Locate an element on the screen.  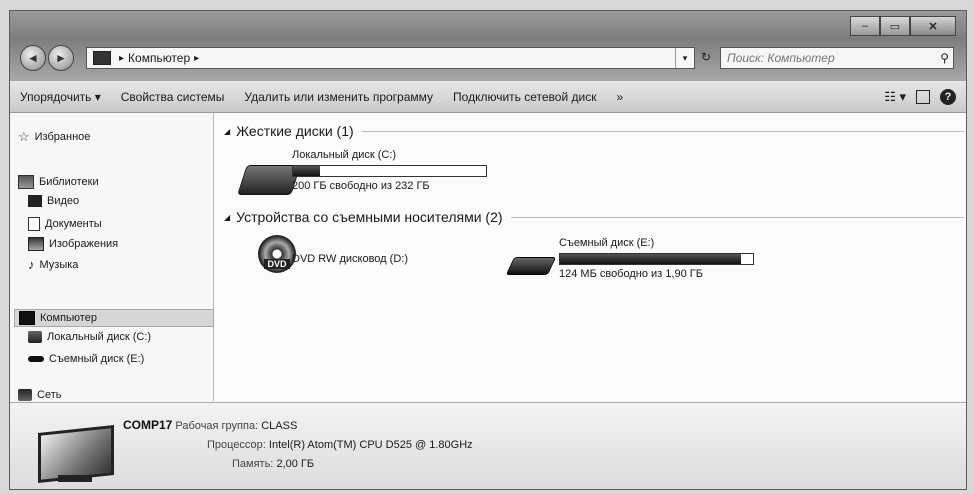
video-icon is located at coordinates (35, 201).